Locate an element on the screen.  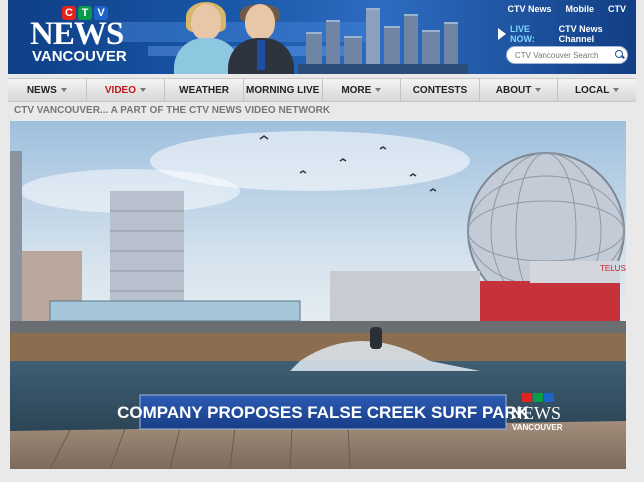
nav-item-contests: CONTESTS is located at coordinates (440, 90).